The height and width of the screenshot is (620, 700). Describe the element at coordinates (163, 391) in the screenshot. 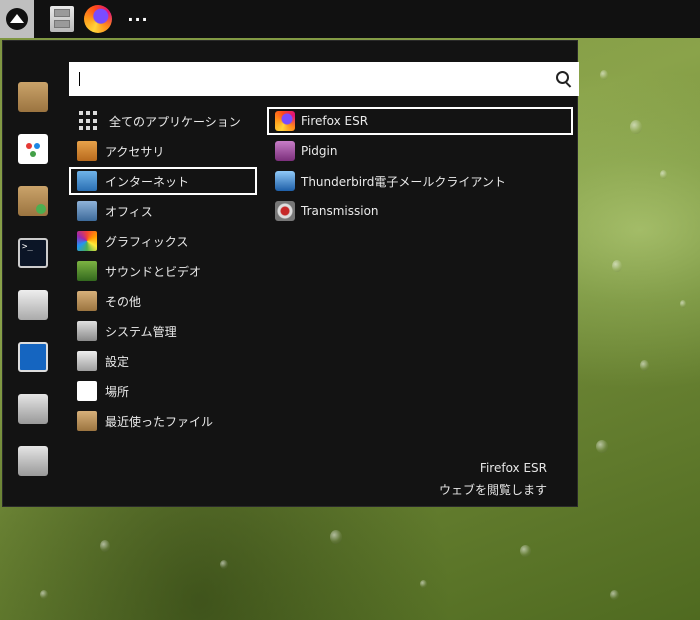

I see `category-places: 場所` at that location.